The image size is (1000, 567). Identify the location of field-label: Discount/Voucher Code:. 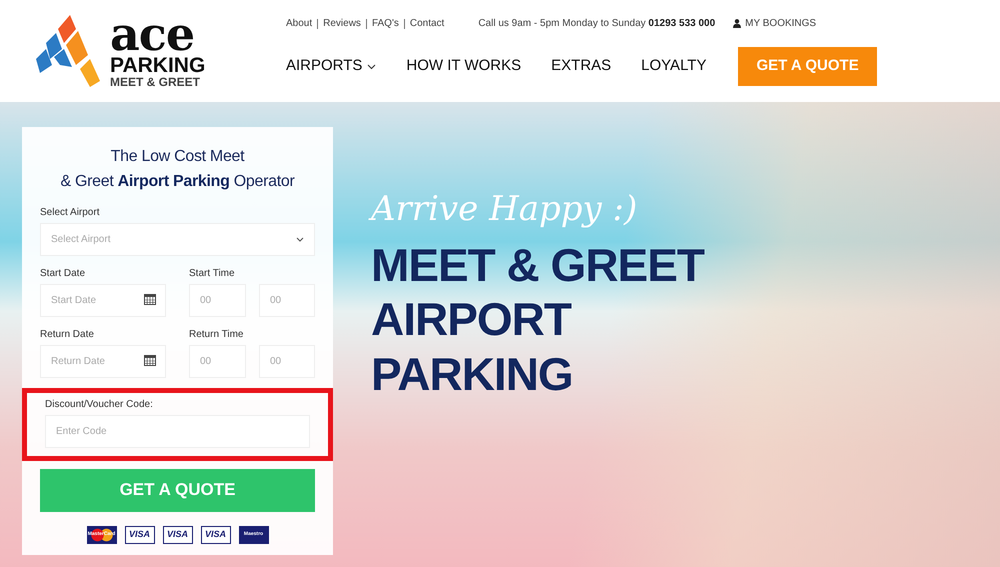
(99, 405).